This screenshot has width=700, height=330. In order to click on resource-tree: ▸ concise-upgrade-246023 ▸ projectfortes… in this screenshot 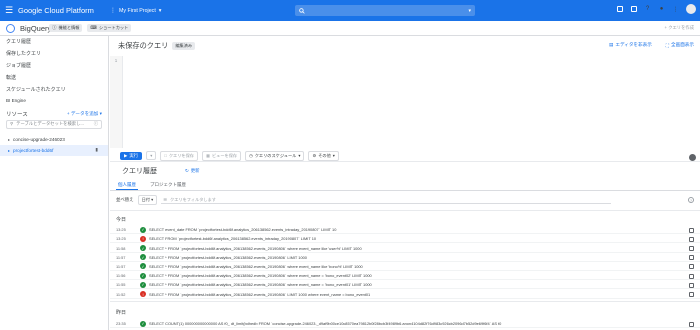, I will do `click(54, 145)`.